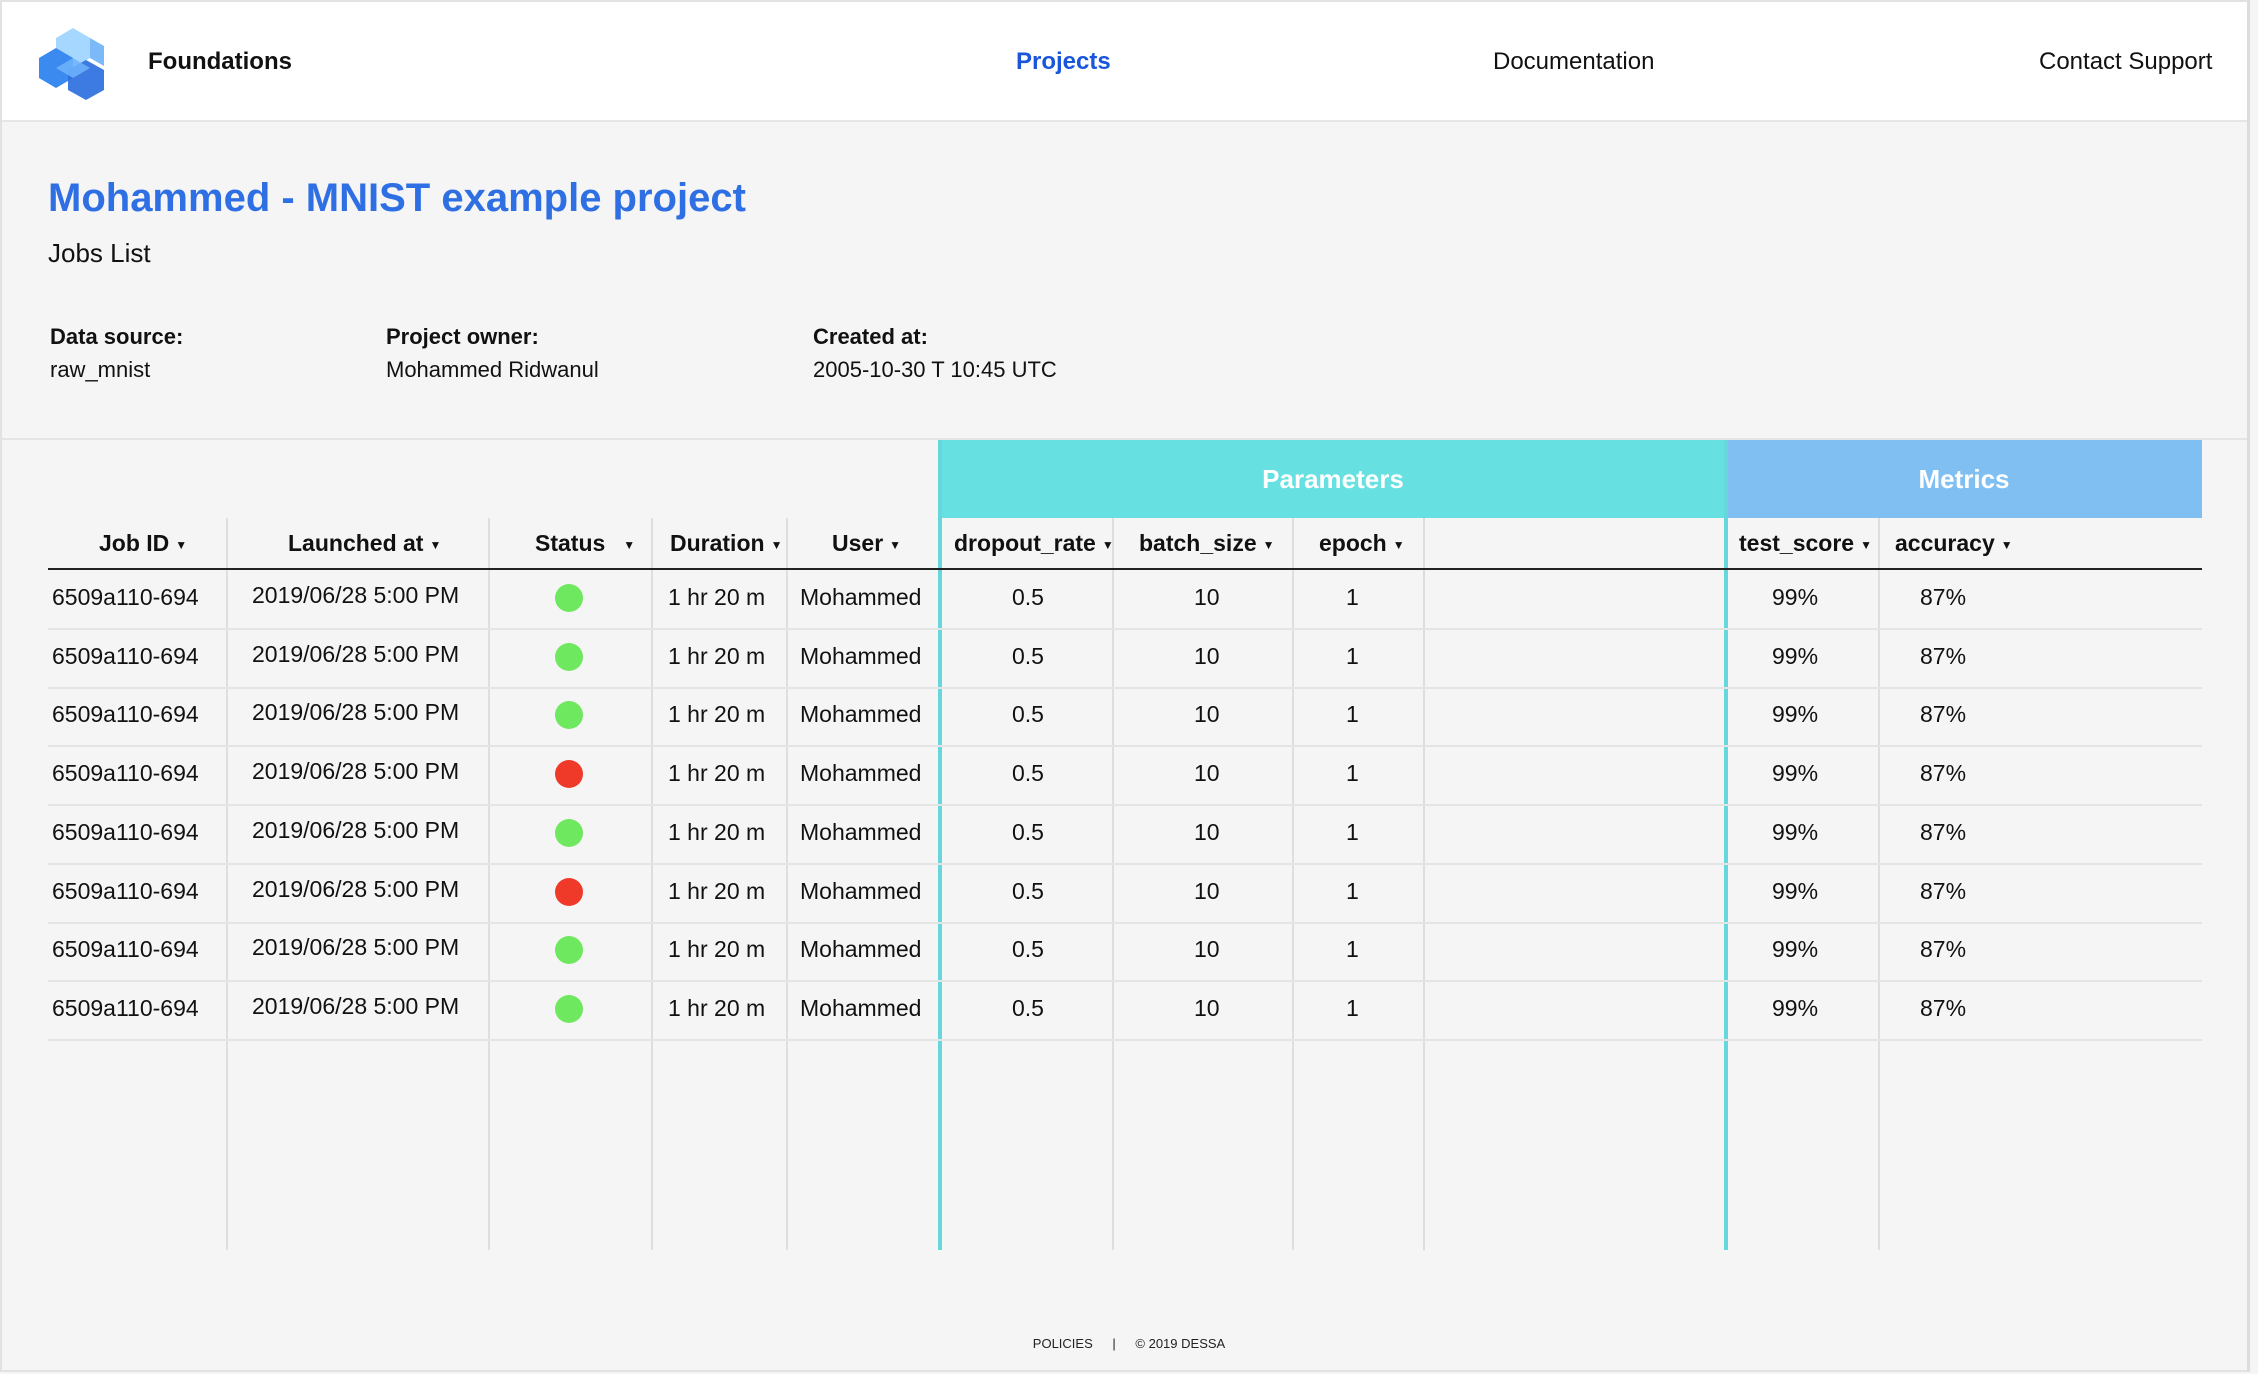 This screenshot has height=1374, width=2258. I want to click on col-header-accuracy: accuracy ▼, so click(1954, 543).